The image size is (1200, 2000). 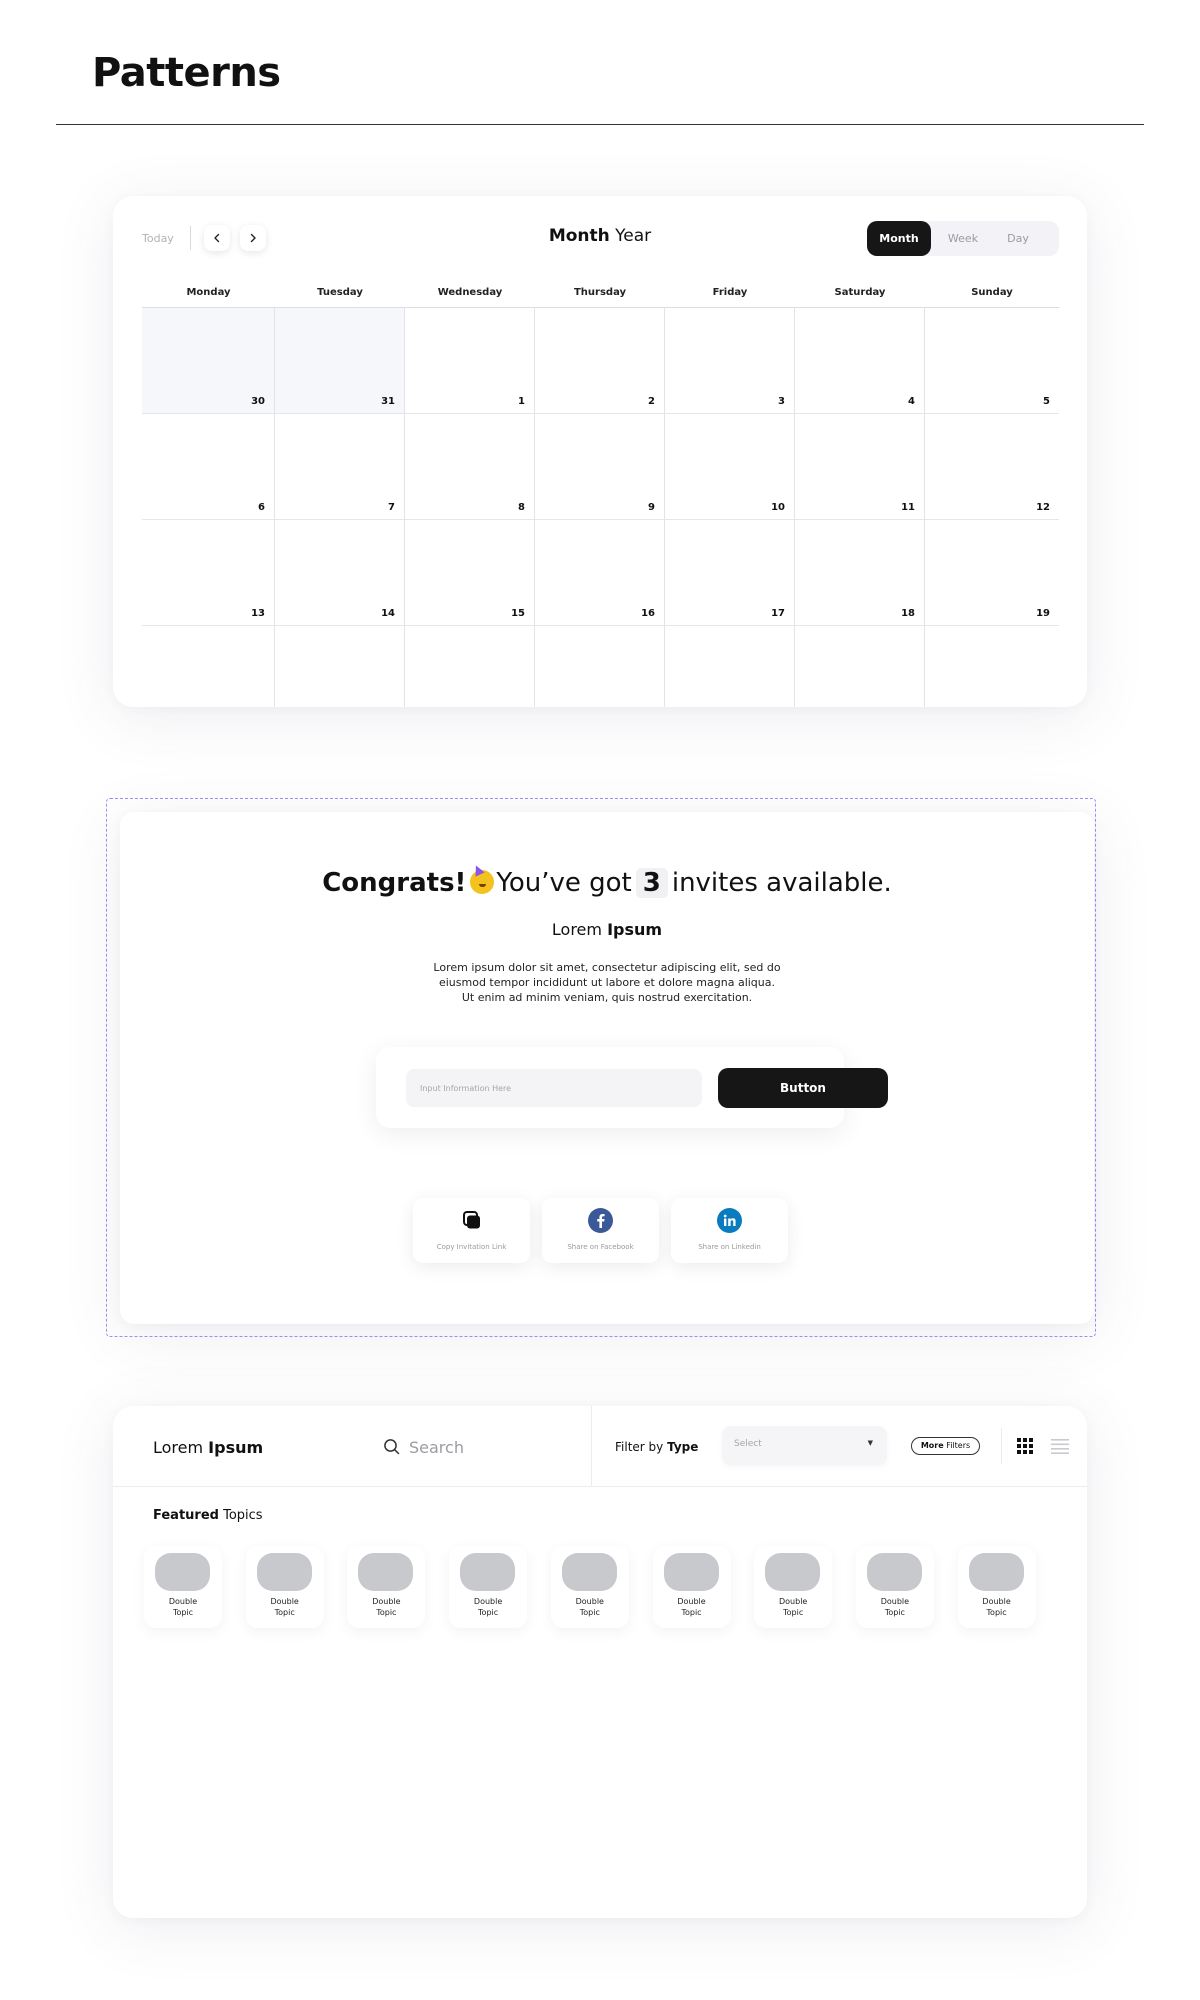 I want to click on calendar-day-cell: 6, so click(x=208, y=466).